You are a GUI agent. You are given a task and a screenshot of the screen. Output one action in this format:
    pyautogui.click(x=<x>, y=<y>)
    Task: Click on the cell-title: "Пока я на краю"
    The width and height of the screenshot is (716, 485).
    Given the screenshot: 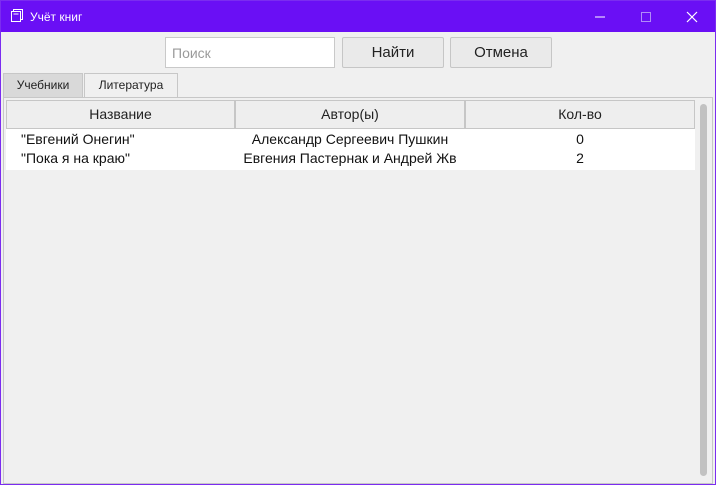 What is the action you would take?
    pyautogui.click(x=75, y=158)
    